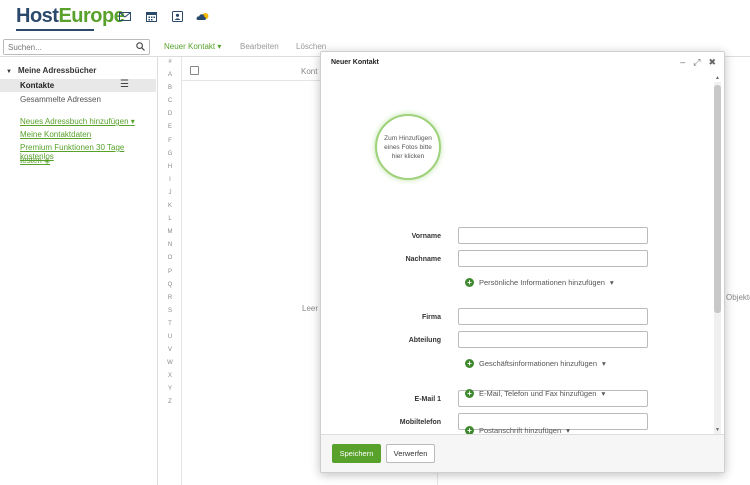  I want to click on department-label: Abteilung, so click(424, 340).